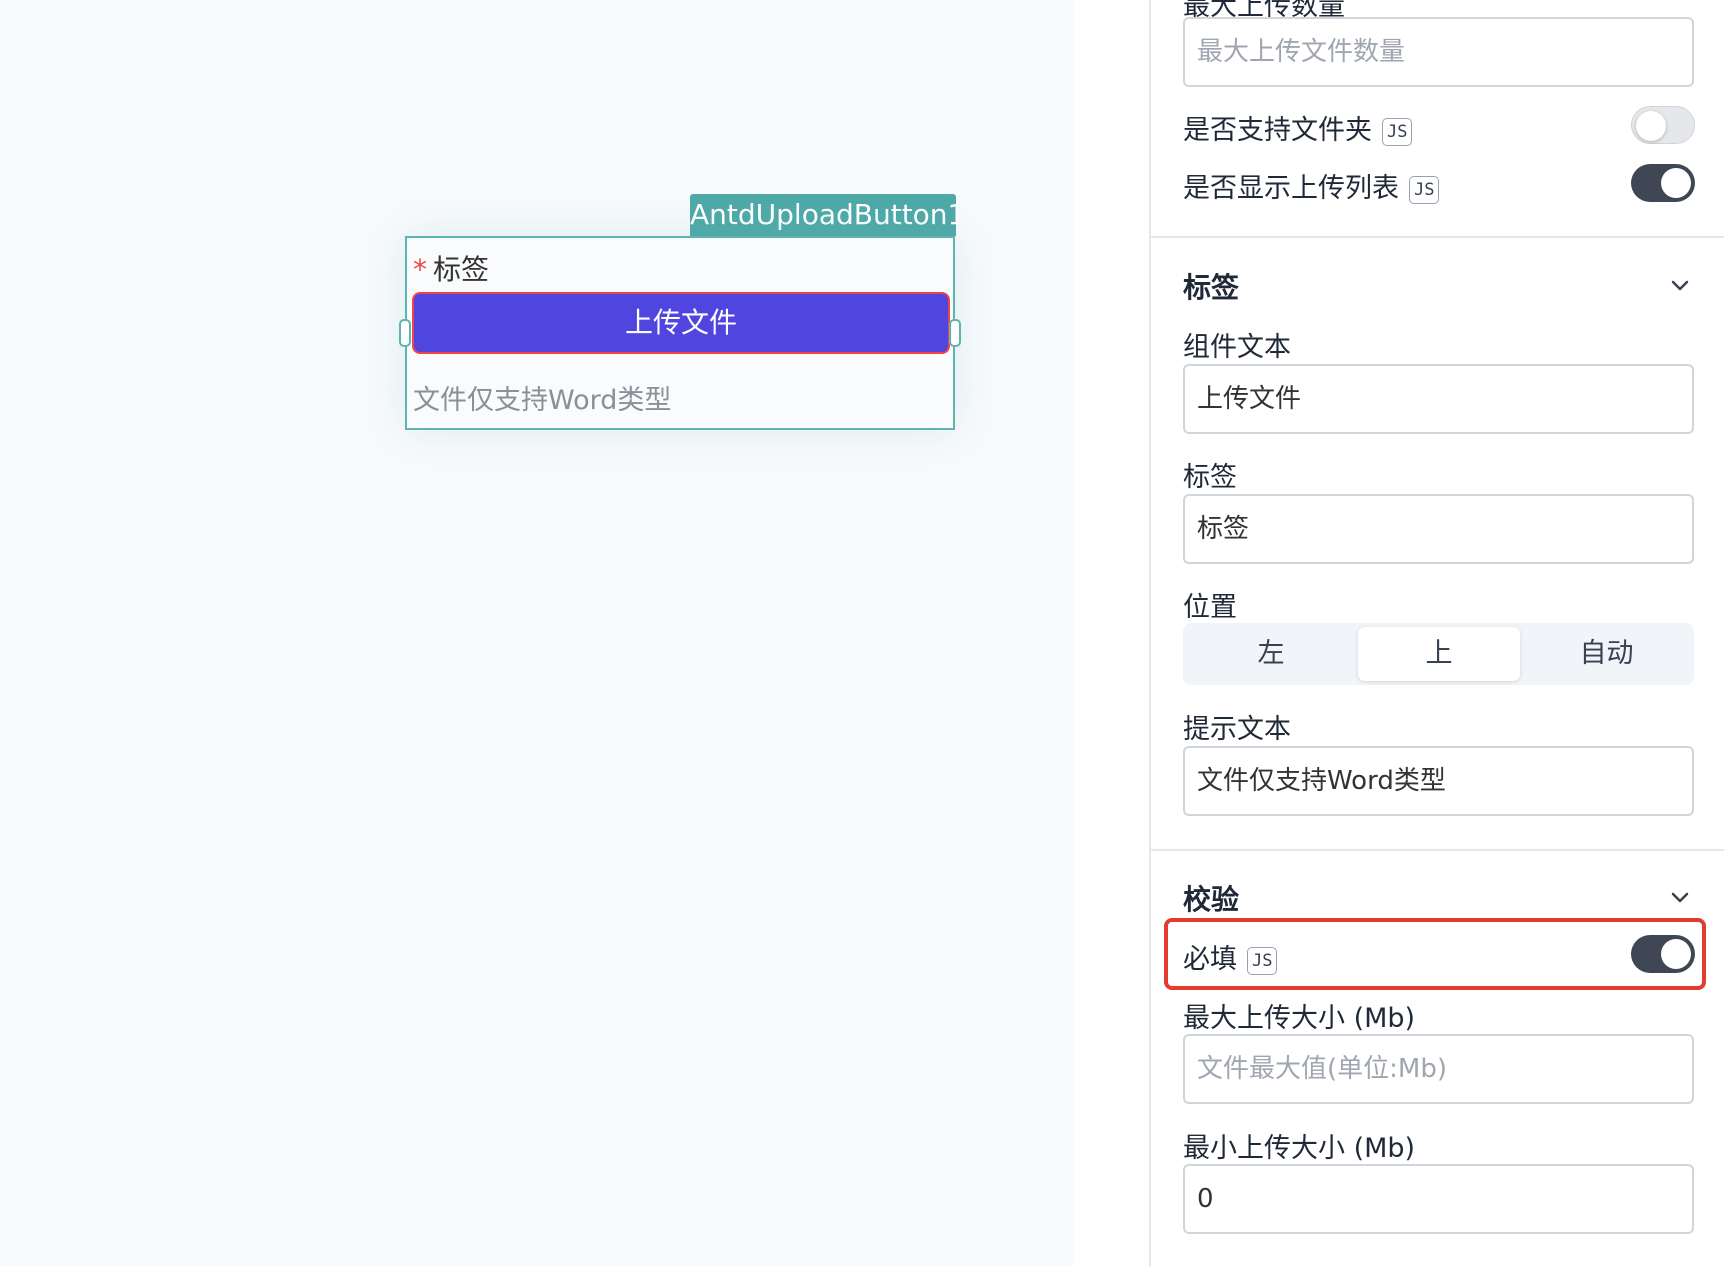  I want to click on min-size-input: 0, so click(1438, 1199).